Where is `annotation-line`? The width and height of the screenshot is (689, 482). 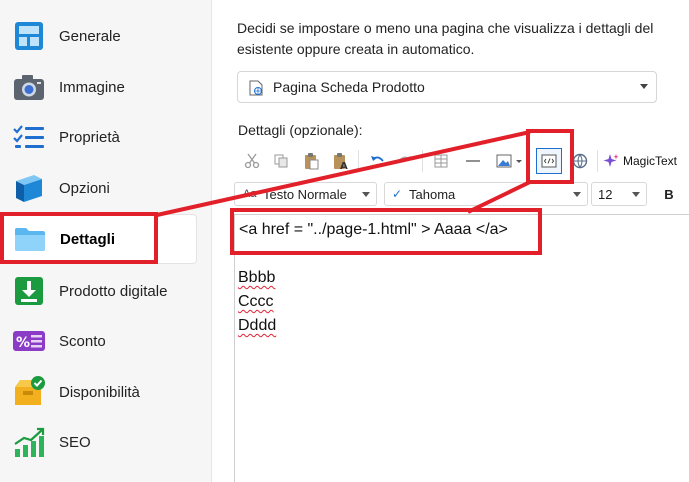
annotation-line is located at coordinates (343, 173).